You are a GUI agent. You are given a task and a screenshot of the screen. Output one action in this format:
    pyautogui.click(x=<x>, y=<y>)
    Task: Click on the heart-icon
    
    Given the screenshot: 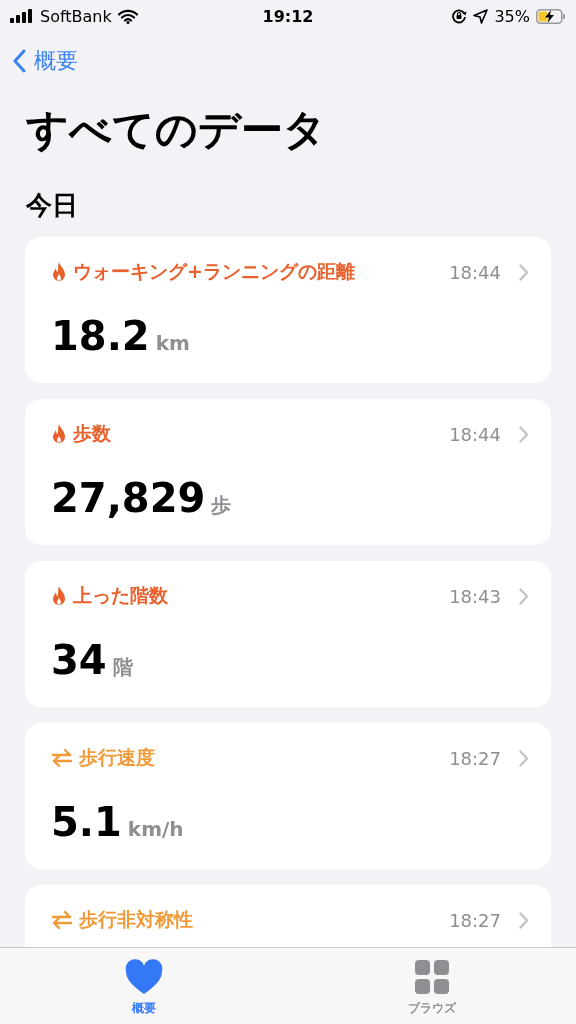 What is the action you would take?
    pyautogui.click(x=144, y=977)
    